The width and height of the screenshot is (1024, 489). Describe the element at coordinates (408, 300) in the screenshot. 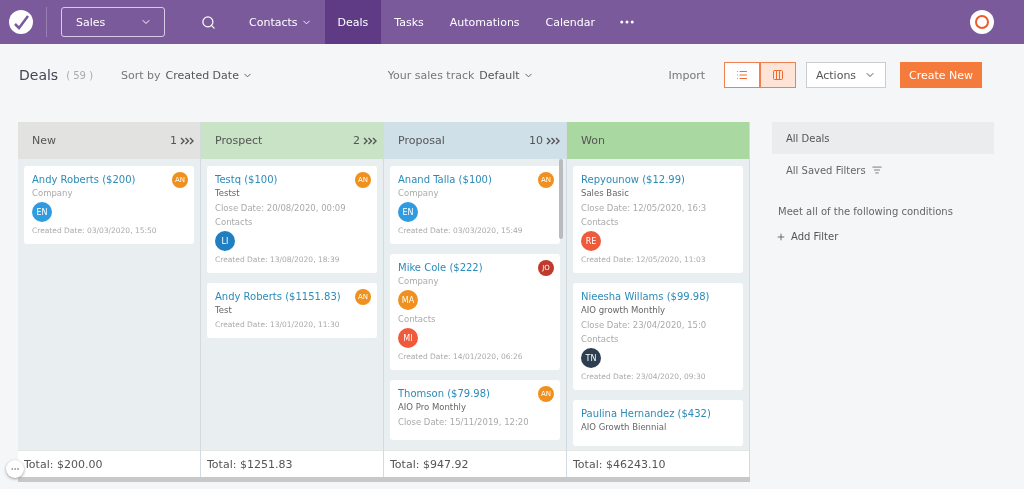

I see `initials-avatar: MA` at that location.